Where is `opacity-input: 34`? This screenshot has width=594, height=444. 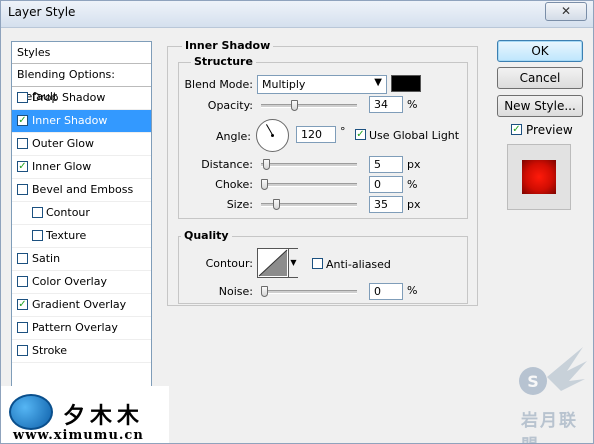 opacity-input: 34 is located at coordinates (386, 104).